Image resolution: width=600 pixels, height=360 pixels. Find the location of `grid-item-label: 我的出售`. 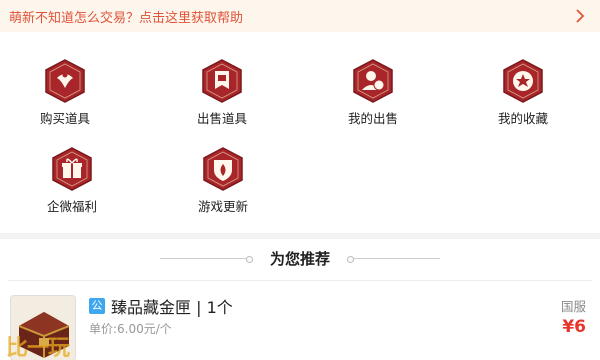

grid-item-label: 我的出售 is located at coordinates (372, 118).